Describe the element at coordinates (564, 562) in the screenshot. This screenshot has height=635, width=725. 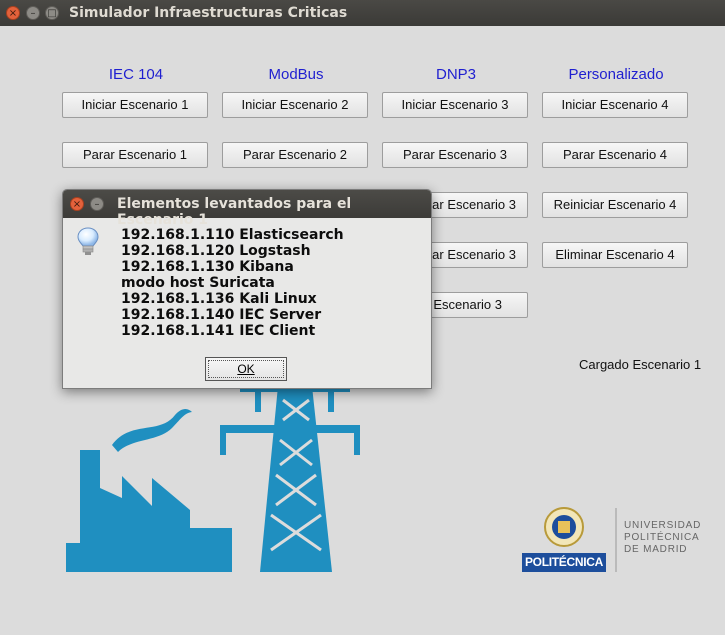
I see `upm-badge-text: POLITÉCNICA` at that location.